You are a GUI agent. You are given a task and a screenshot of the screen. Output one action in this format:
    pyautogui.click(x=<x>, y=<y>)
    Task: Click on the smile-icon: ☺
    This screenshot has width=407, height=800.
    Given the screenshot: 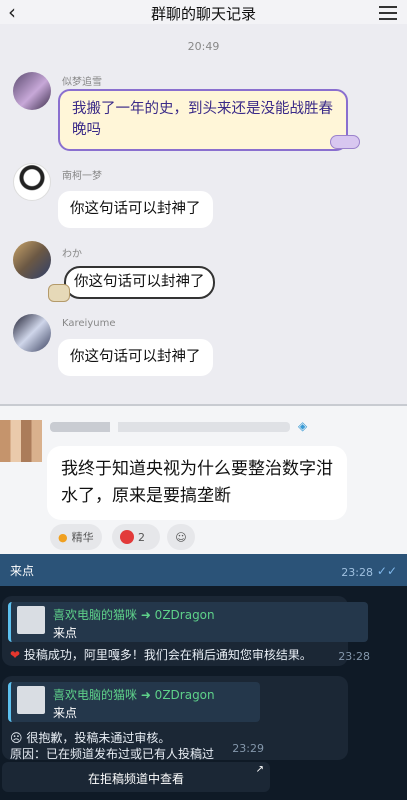 What is the action you would take?
    pyautogui.click(x=181, y=537)
    